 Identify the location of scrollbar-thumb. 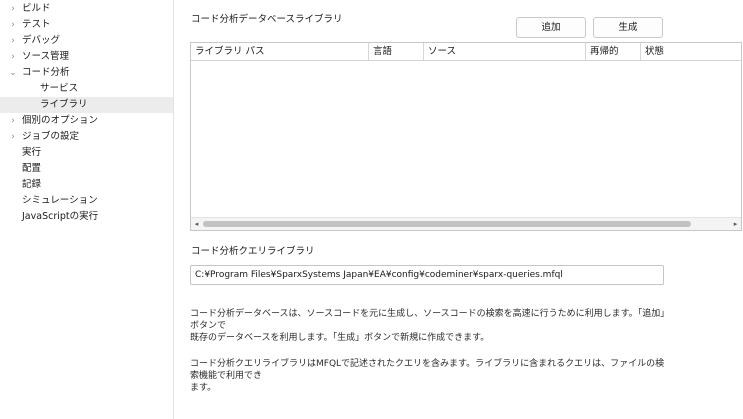
(447, 224).